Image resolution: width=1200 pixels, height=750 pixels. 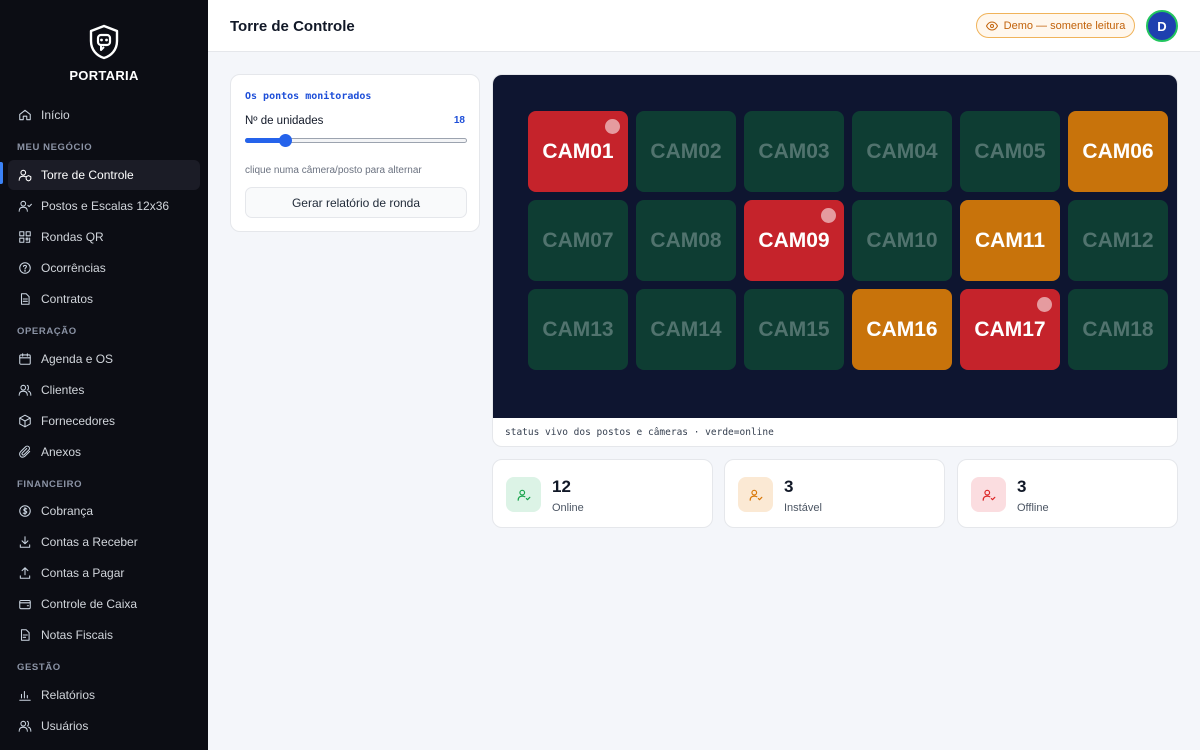 I want to click on sidebar-item-contas-pagar: Contas a Pagar, so click(x=104, y=573).